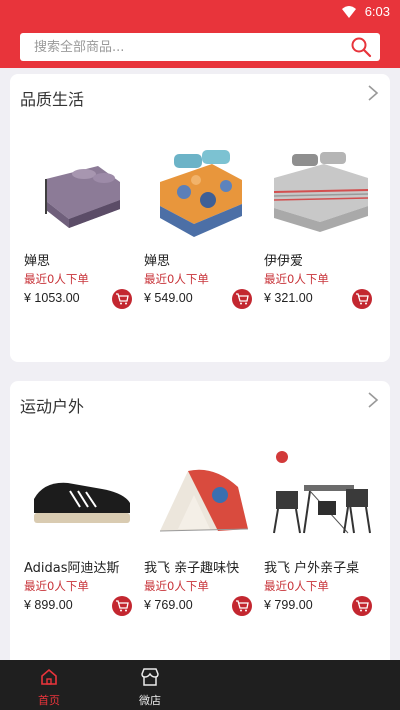 The width and height of the screenshot is (400, 710). I want to click on product-card: 我飞 亲子趣味快 最近0人下单 ¥ 769.00, so click(202, 551).